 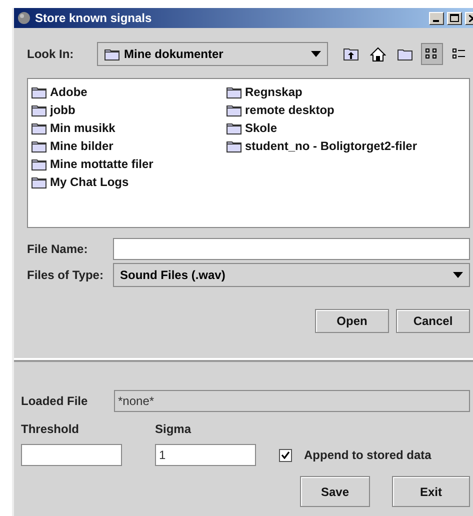 What do you see at coordinates (261, 128) in the screenshot?
I see `folder-item: Skole` at bounding box center [261, 128].